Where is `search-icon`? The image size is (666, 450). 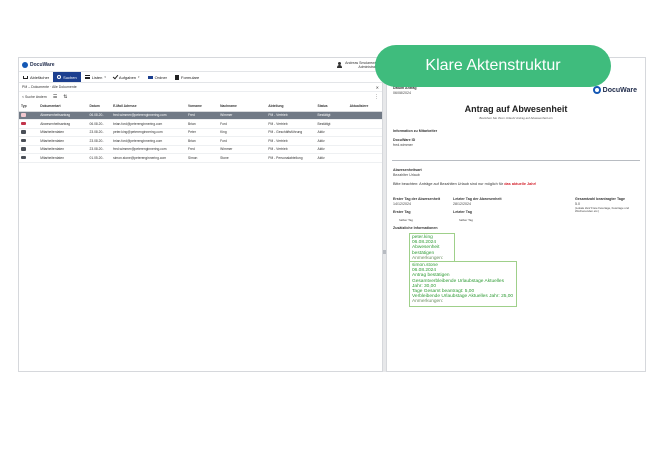
search-icon is located at coordinates (59, 77).